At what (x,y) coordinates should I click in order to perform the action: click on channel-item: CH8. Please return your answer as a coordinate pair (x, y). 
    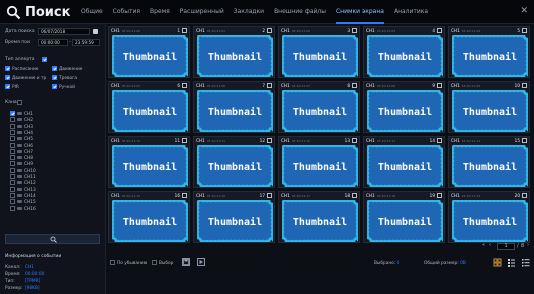
    Looking at the image, I should click on (21, 158).